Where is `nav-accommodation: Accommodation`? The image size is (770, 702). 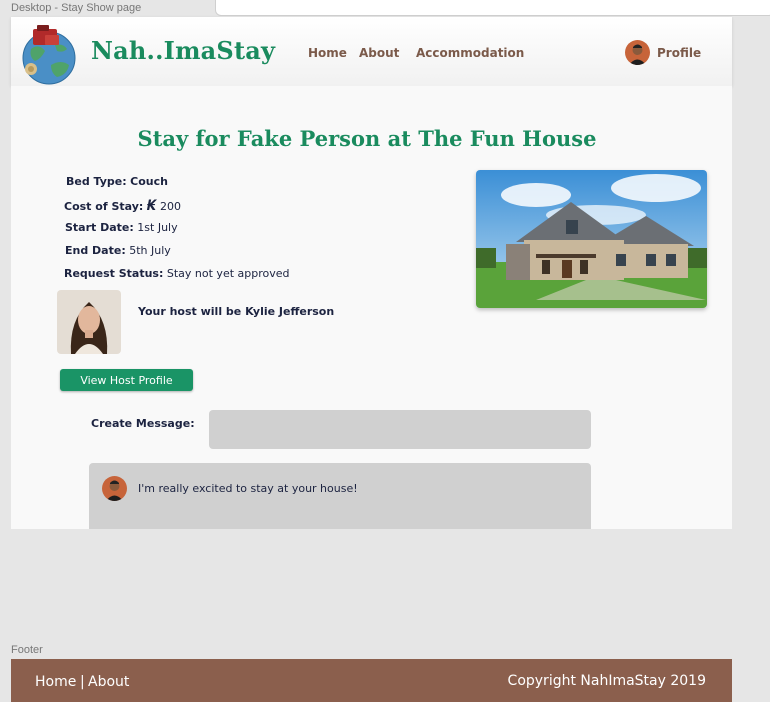 nav-accommodation: Accommodation is located at coordinates (470, 53).